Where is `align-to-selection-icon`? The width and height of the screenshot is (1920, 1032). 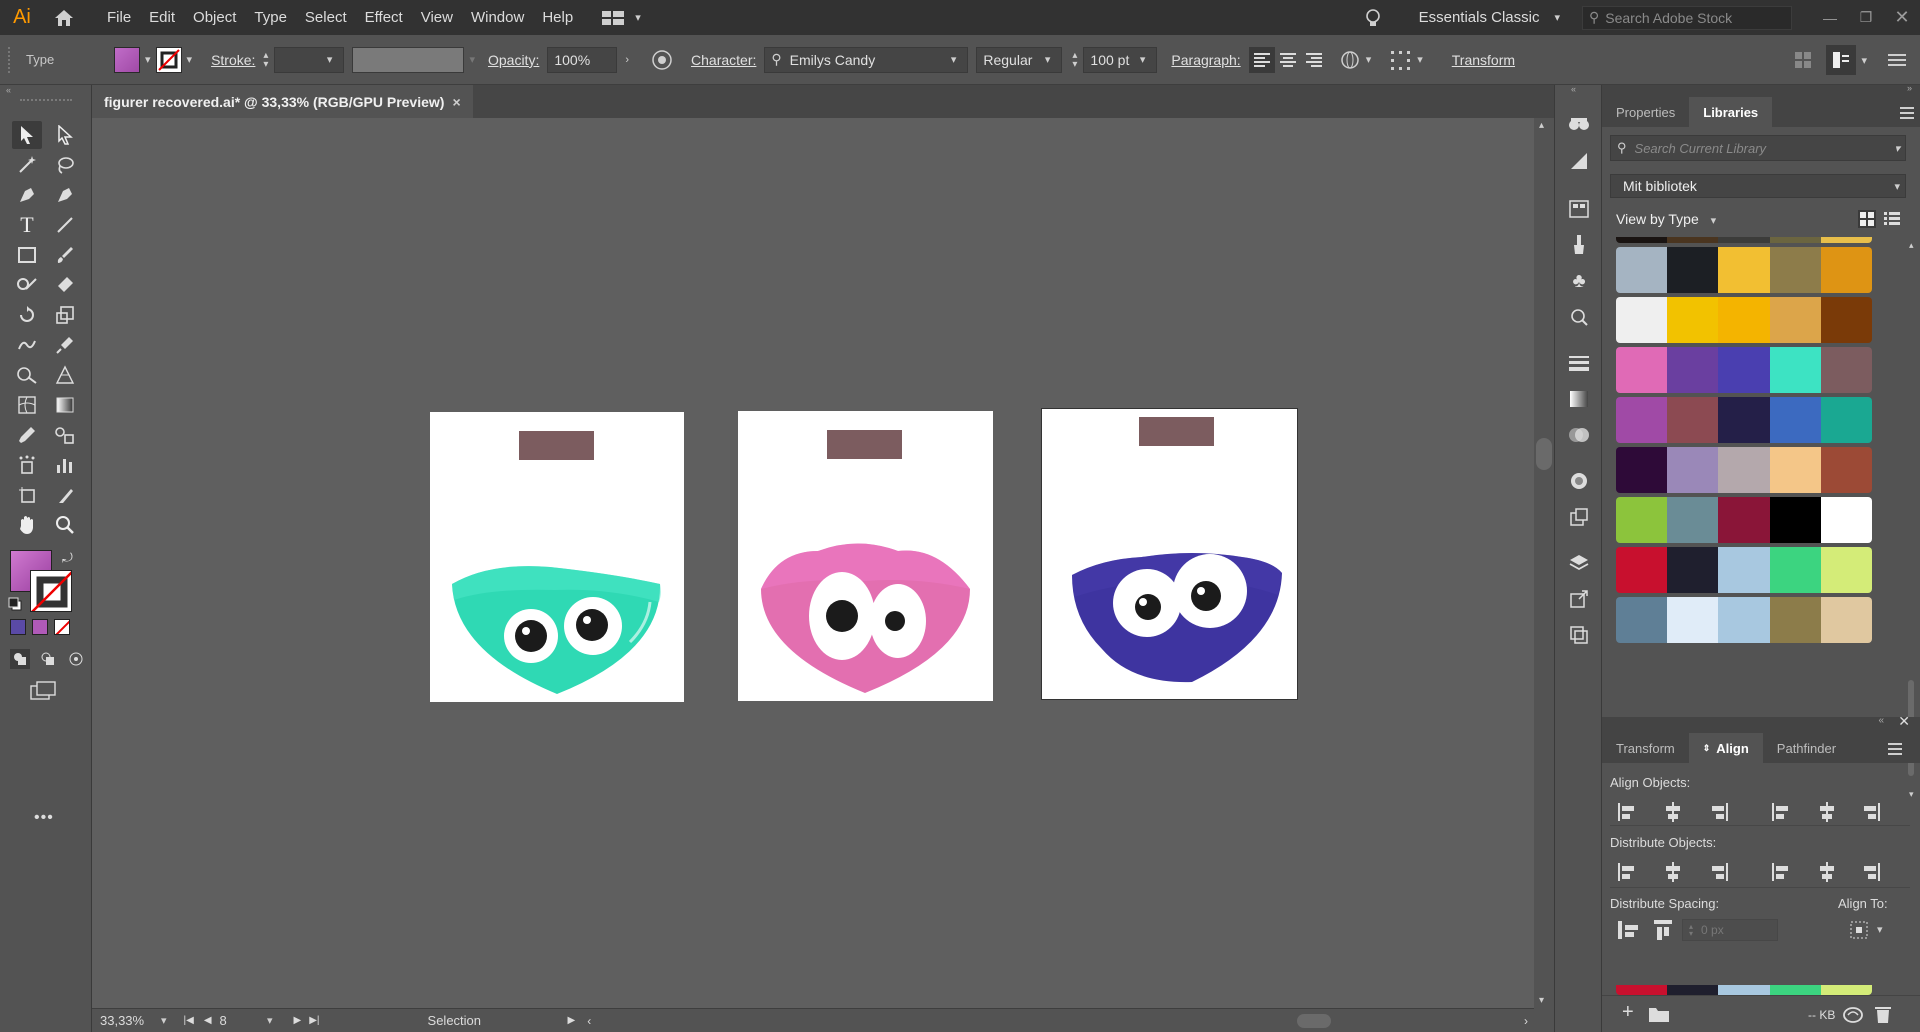
align-to-selection-icon is located at coordinates (1859, 930).